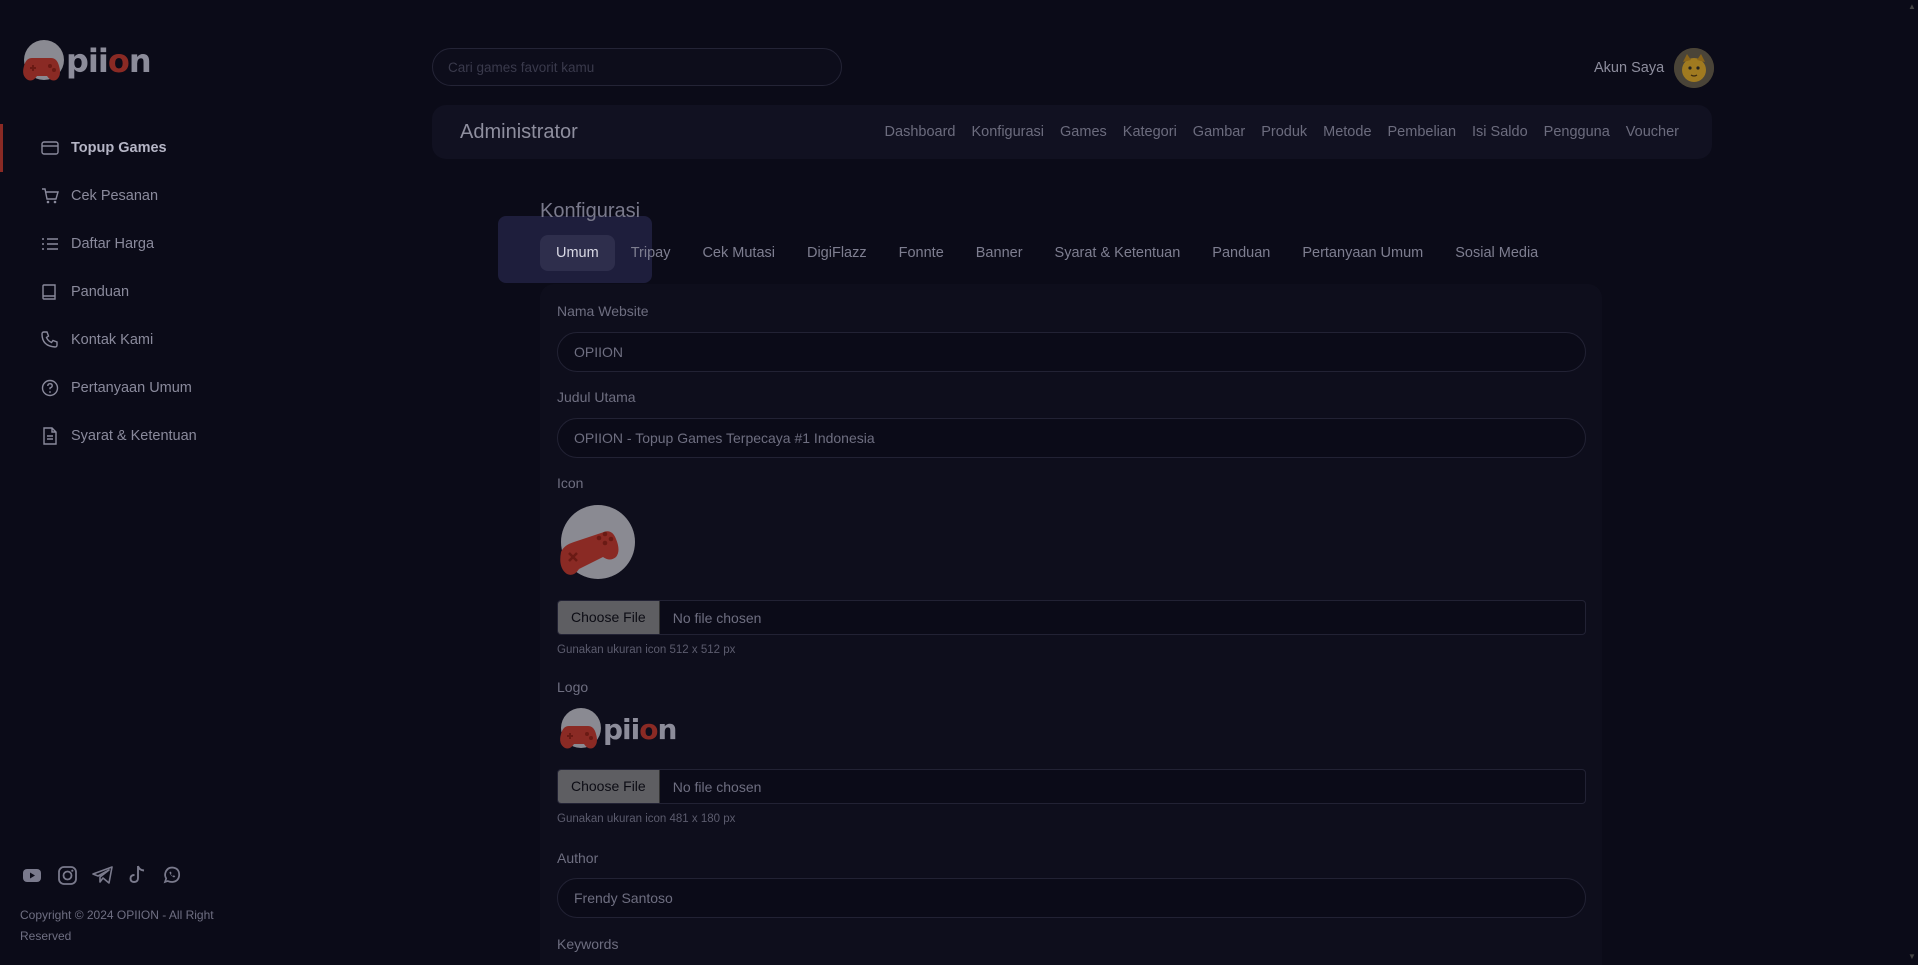  What do you see at coordinates (1071, 438) in the screenshot?
I see `judul-utama-input` at bounding box center [1071, 438].